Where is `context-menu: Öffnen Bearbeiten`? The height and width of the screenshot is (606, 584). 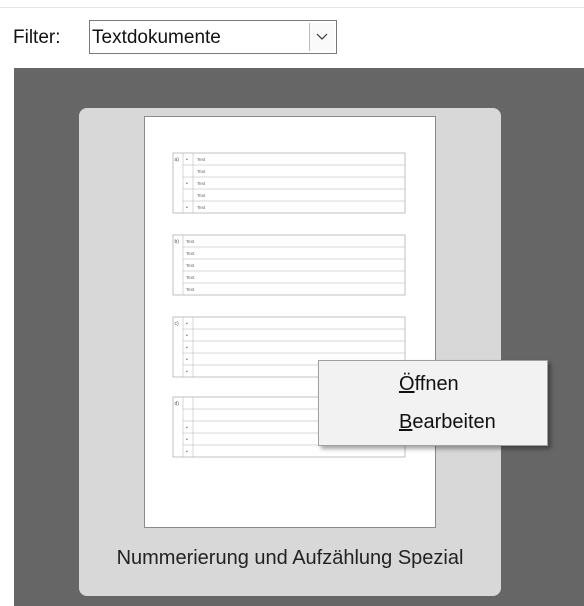 context-menu: Öffnen Bearbeiten is located at coordinates (433, 403).